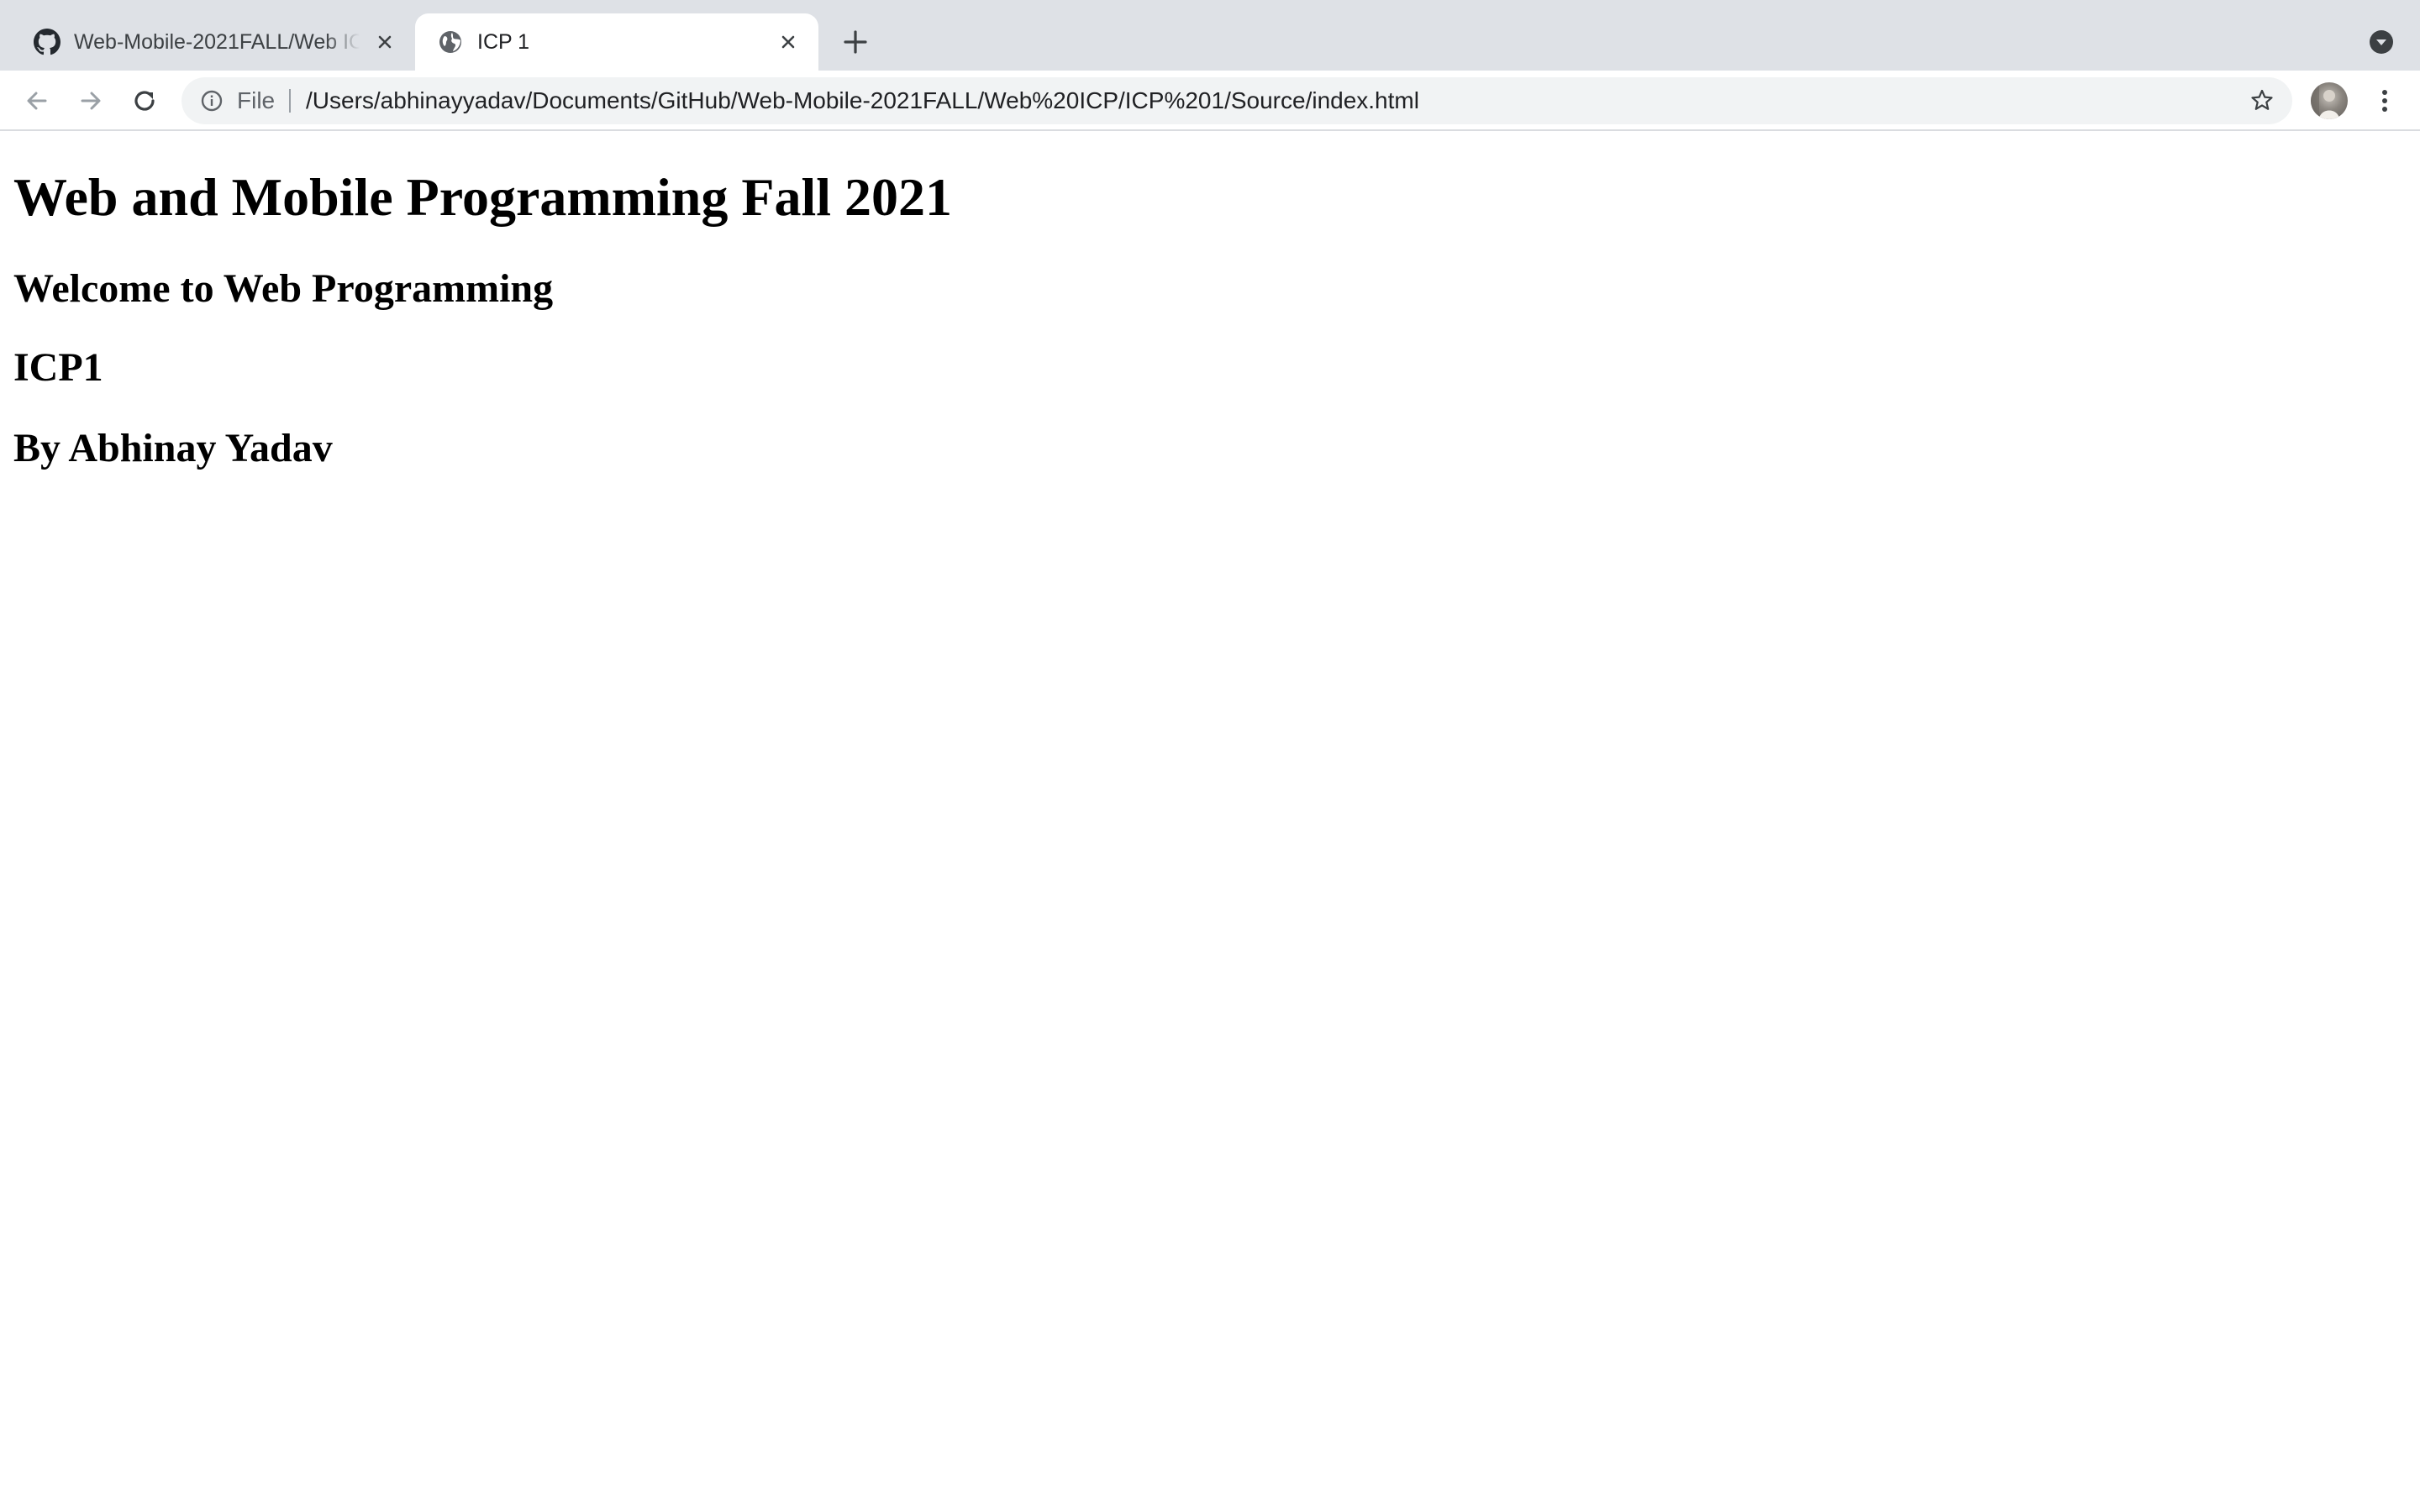 This screenshot has width=2420, height=1512. I want to click on github-icon, so click(47, 42).